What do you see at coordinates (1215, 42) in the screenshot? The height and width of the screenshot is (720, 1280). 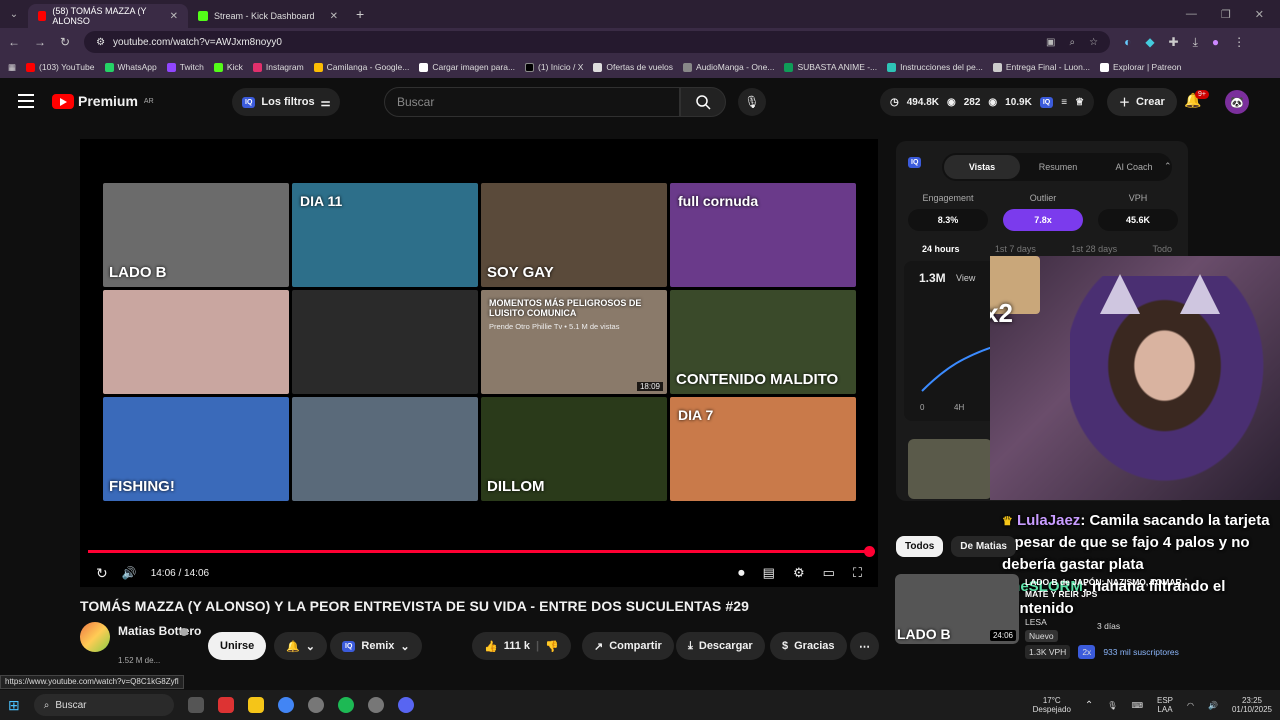 I see `profile-icon: ●` at bounding box center [1215, 42].